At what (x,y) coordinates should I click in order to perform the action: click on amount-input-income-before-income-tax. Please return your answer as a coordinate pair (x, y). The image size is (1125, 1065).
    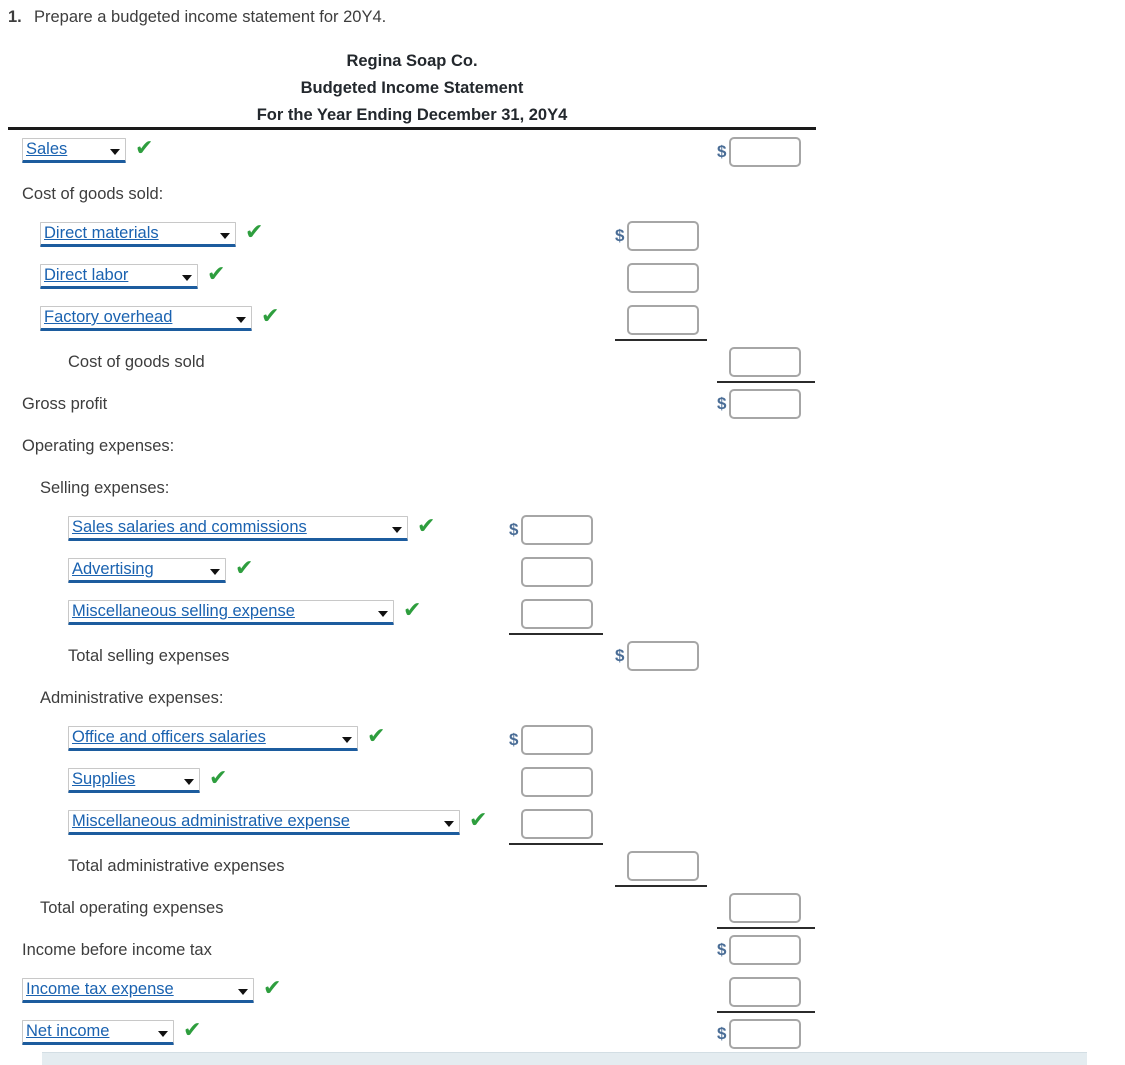
    Looking at the image, I should click on (765, 950).